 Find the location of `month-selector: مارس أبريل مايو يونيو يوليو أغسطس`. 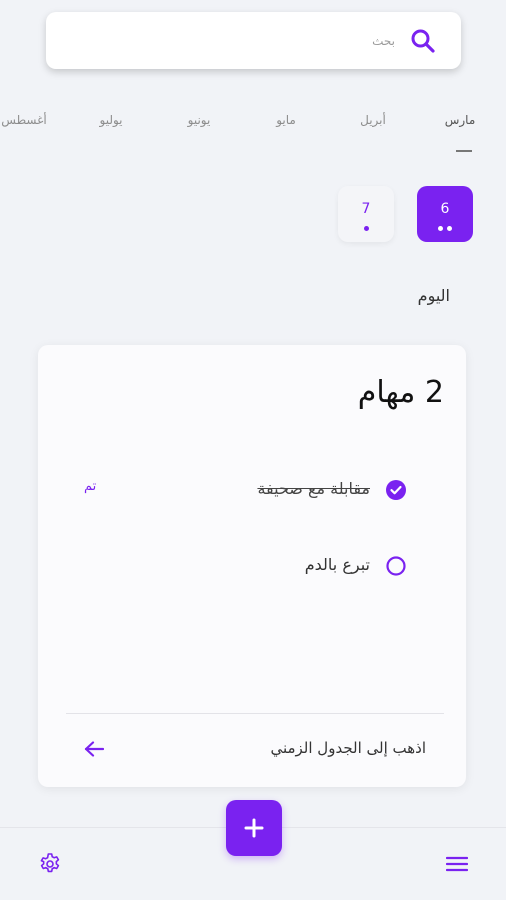

month-selector: مارس أبريل مايو يونيو يوليو أغسطس is located at coordinates (253, 135).